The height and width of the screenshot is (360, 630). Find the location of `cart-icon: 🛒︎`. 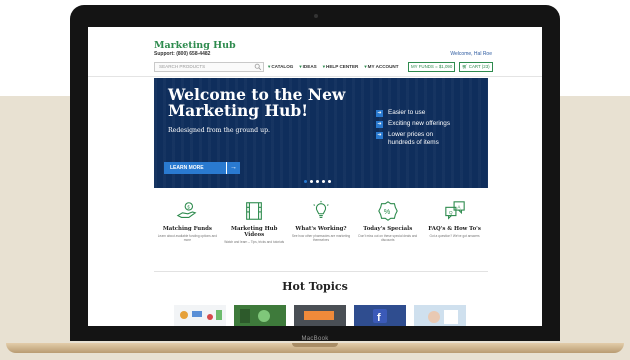

cart-icon: 🛒︎ is located at coordinates (465, 66).